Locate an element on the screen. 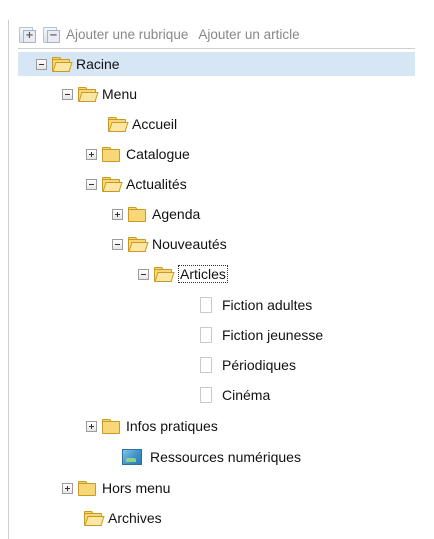 This screenshot has height=539, width=434. tree-node-articles: Articles is located at coordinates (183, 274).